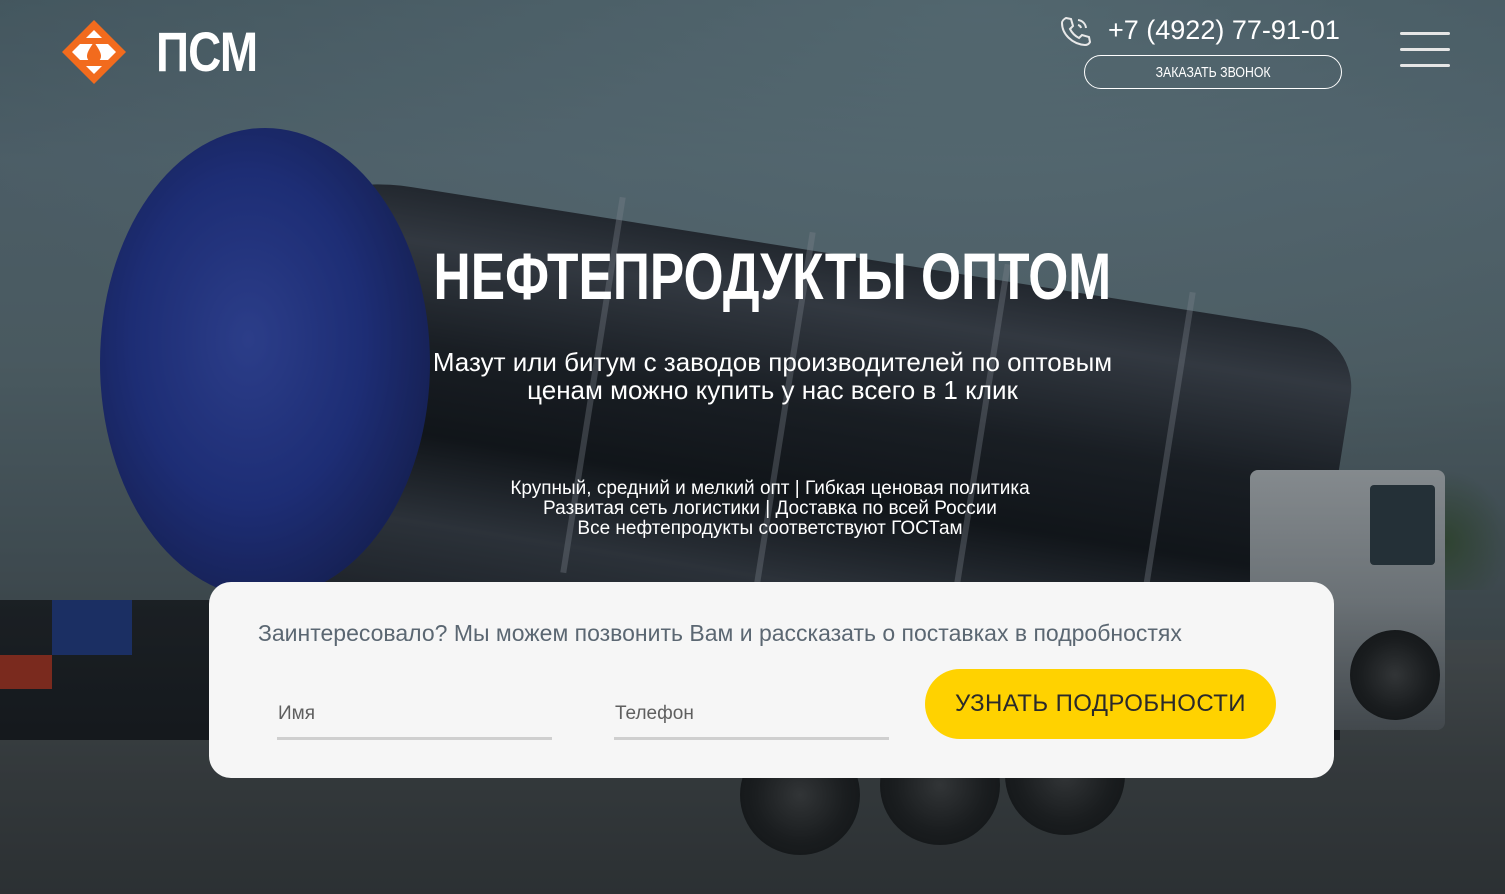 Image resolution: width=1505 pixels, height=894 pixels. What do you see at coordinates (1224, 30) in the screenshot?
I see `phone-number: +7 (4922) 77-91-01` at bounding box center [1224, 30].